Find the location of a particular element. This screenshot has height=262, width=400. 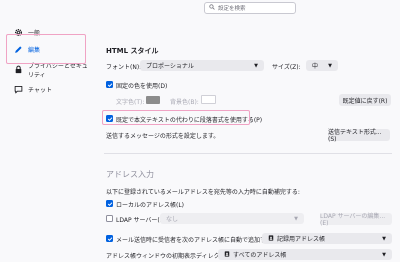

bg-color-swatch is located at coordinates (208, 99).